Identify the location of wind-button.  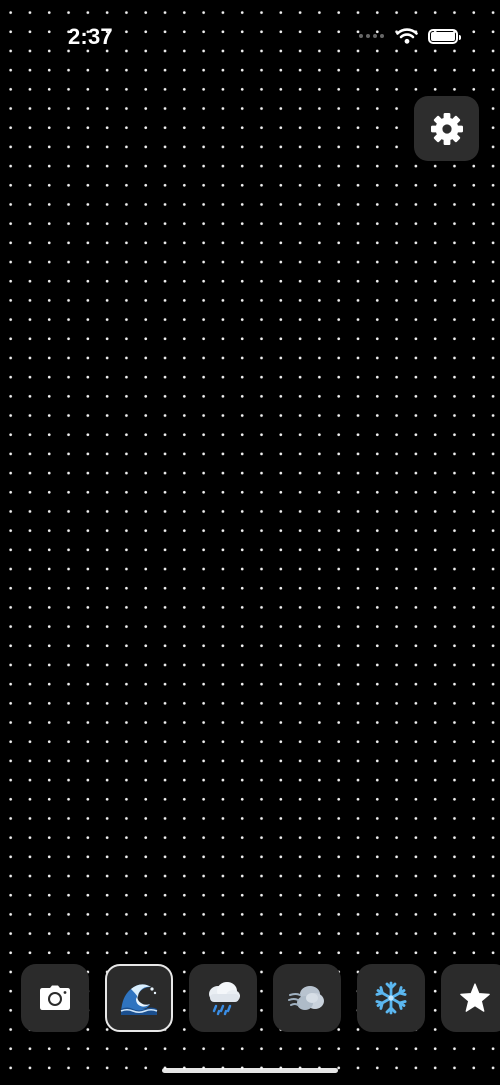
(307, 998).